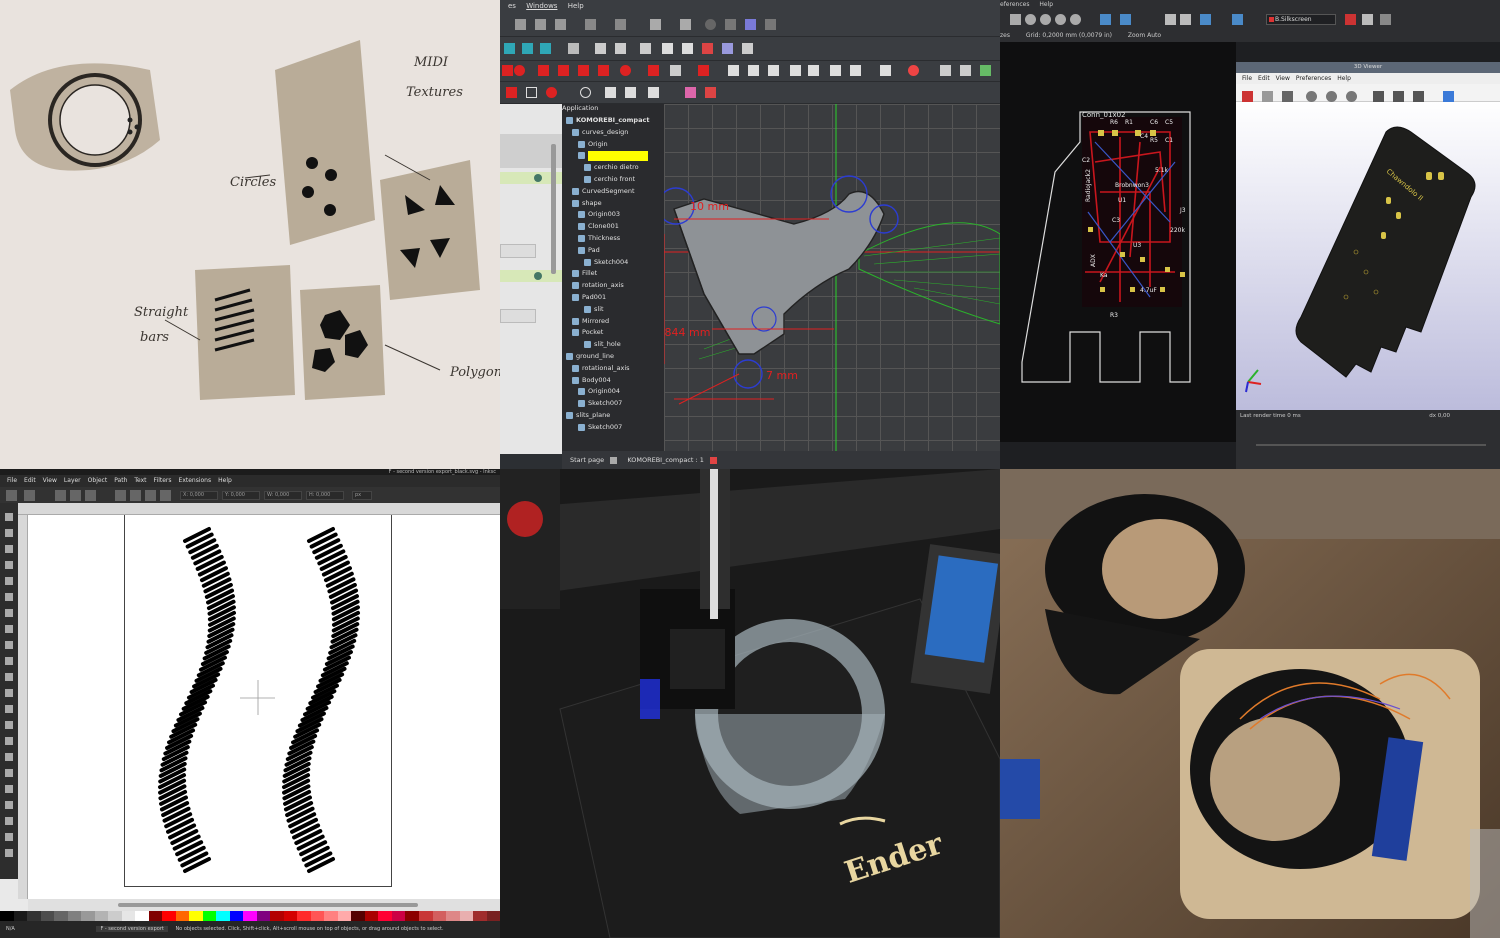 This screenshot has width=1500, height=938. I want to click on grid-select: Grid: 0,2000 mm (0,0079 in), so click(1069, 35).